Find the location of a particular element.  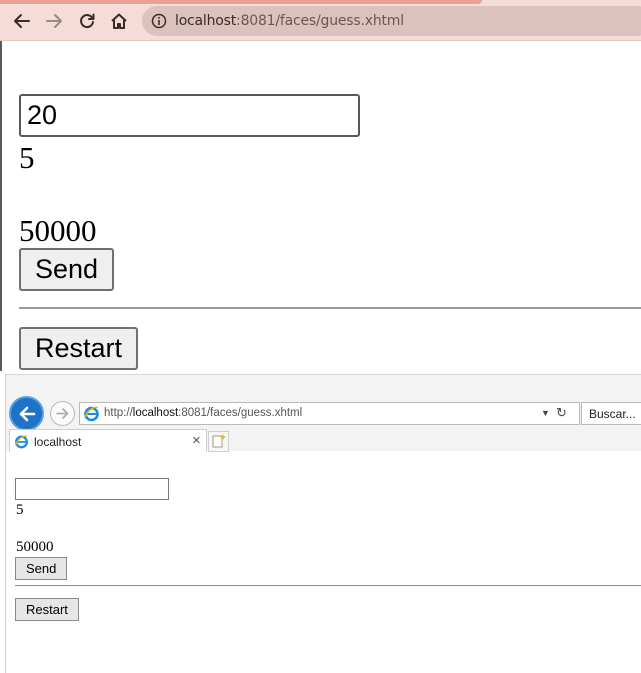

home-icon is located at coordinates (119, 21).